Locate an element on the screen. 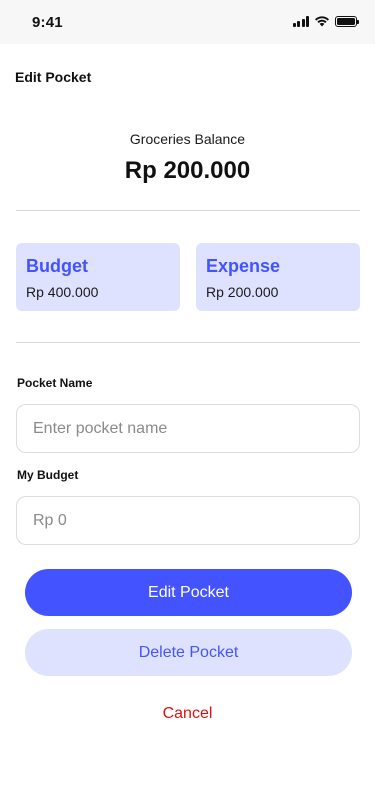  page-title: Edit Pocket is located at coordinates (53, 77).